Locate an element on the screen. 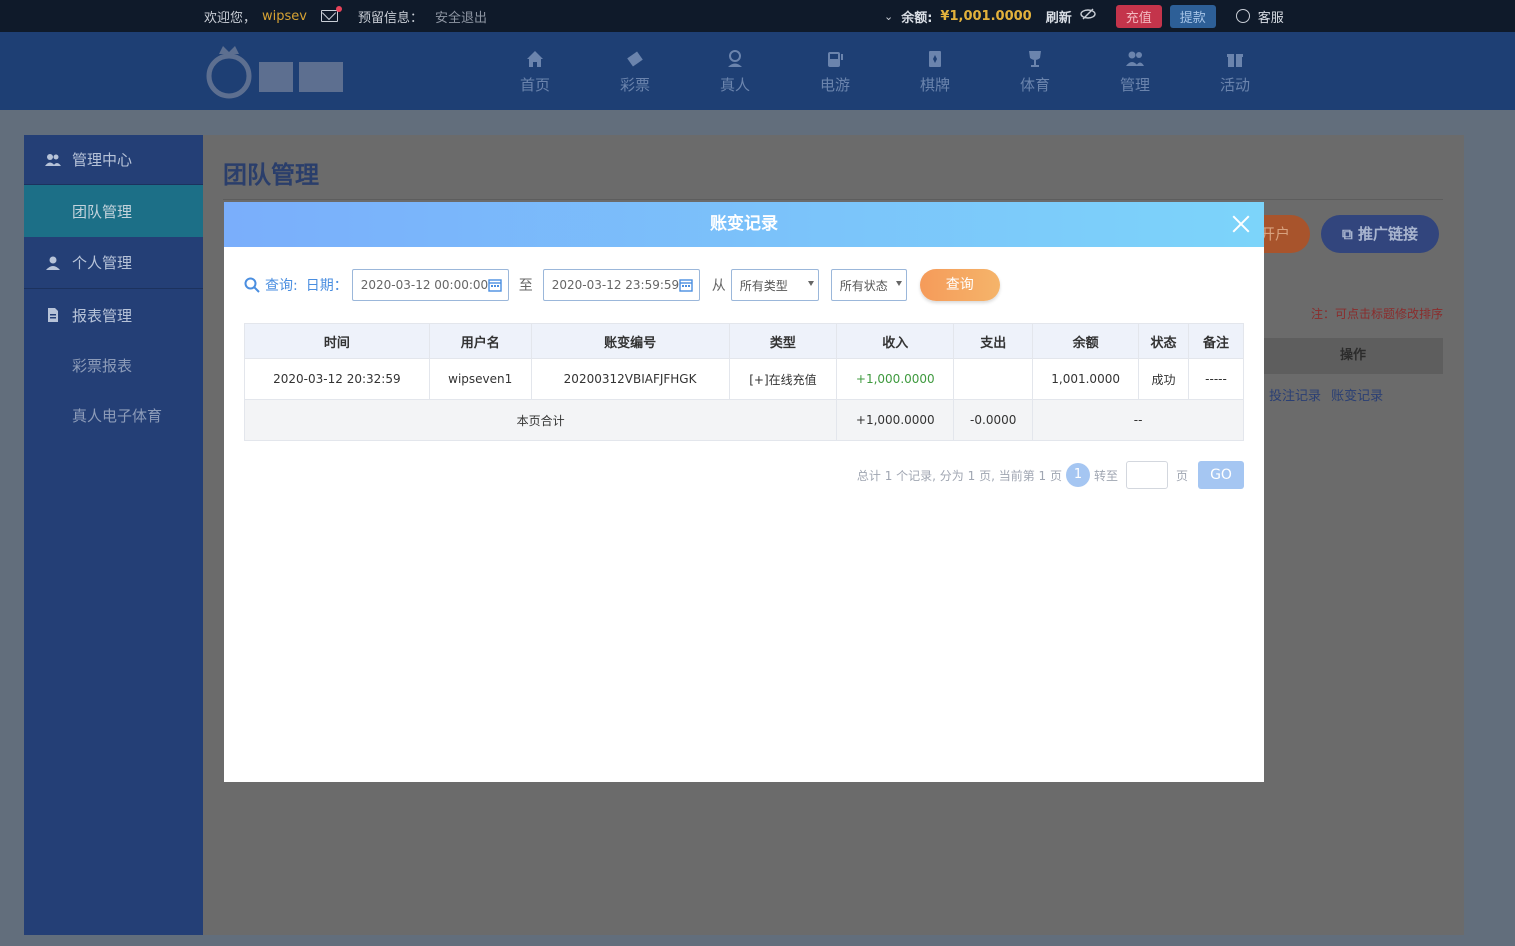  column-header: 类型 is located at coordinates (783, 341).